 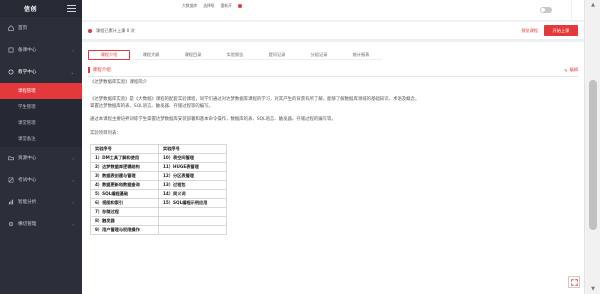 What do you see at coordinates (27, 123) in the screenshot?
I see `sidebar-subitem-label: 课堂管理` at bounding box center [27, 123].